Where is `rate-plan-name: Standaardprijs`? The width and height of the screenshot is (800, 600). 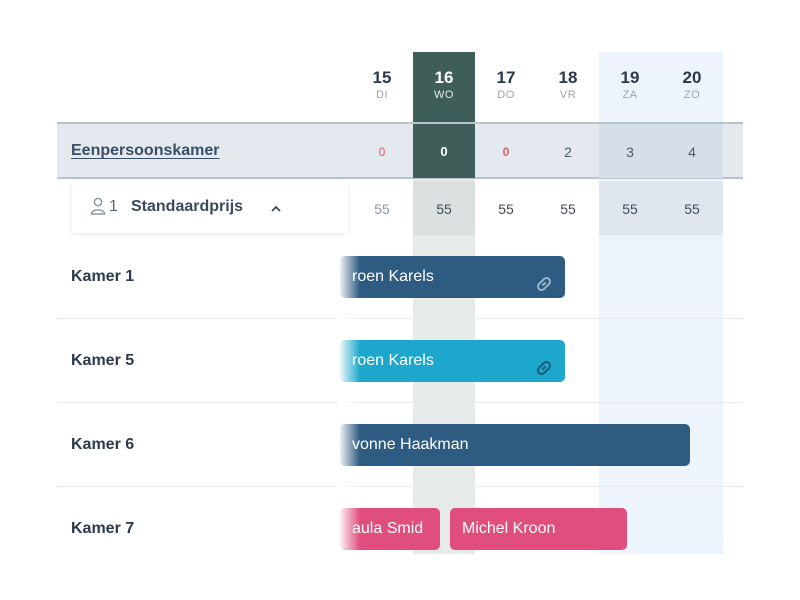
rate-plan-name: Standaardprijs is located at coordinates (187, 206).